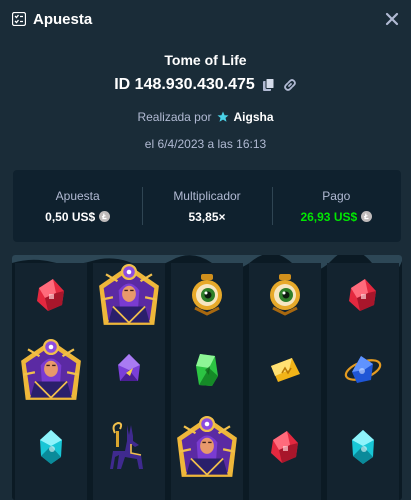 This screenshot has height=500, width=411. What do you see at coordinates (254, 117) in the screenshot?
I see `username-link: Aigsha` at bounding box center [254, 117].